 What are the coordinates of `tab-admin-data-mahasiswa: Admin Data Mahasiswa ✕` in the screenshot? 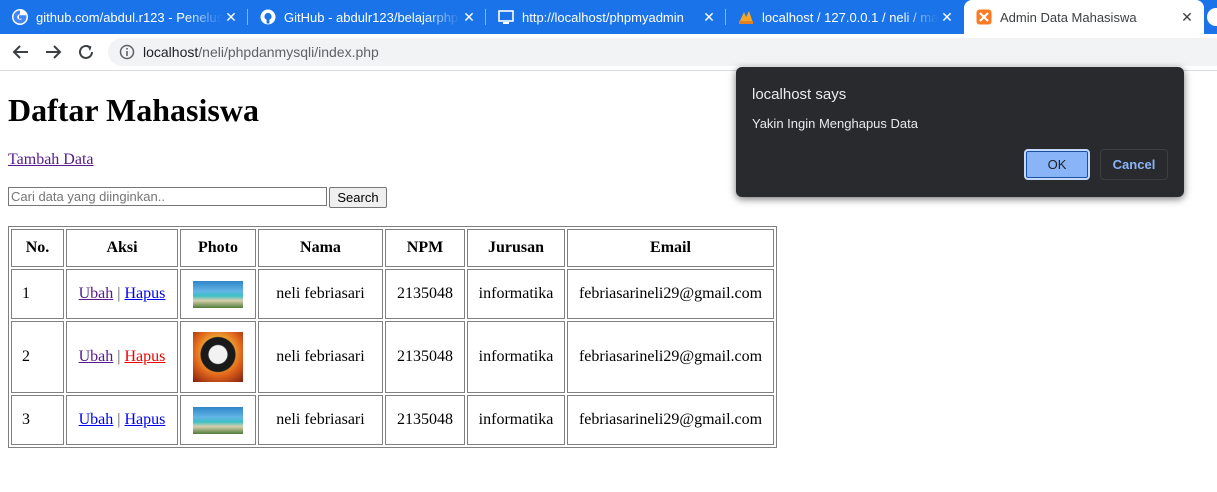 It's located at (1084, 17).